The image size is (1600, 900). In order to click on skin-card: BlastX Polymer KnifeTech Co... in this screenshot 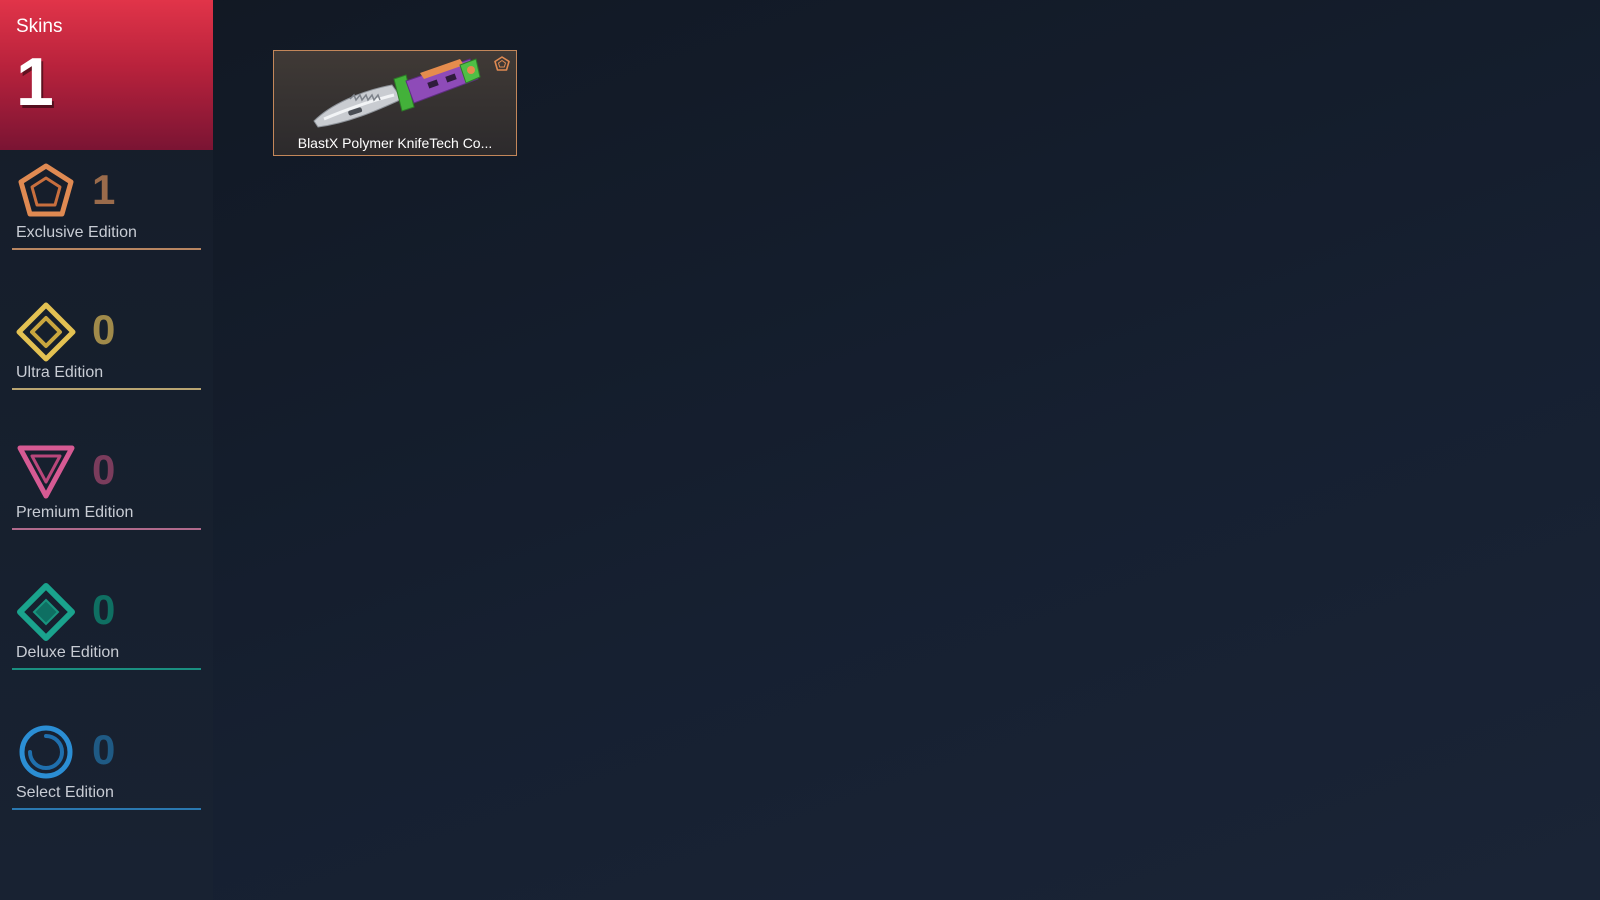, I will do `click(395, 103)`.